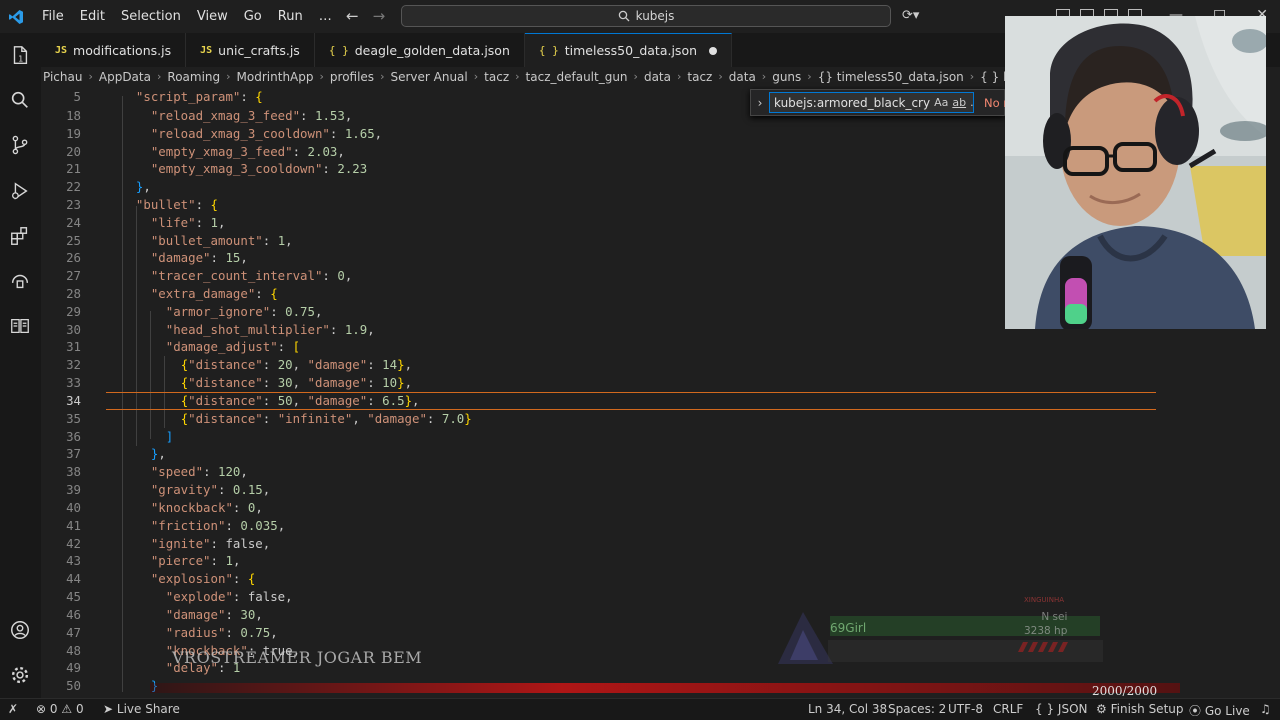 This screenshot has width=1280, height=720. I want to click on tab-modifications-js: JS modifications.js, so click(114, 50).